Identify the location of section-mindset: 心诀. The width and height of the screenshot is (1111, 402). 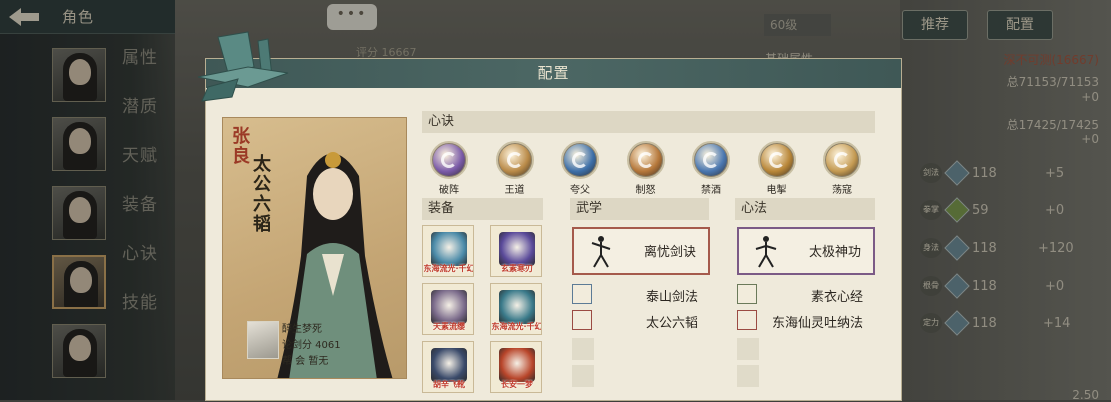
(648, 122).